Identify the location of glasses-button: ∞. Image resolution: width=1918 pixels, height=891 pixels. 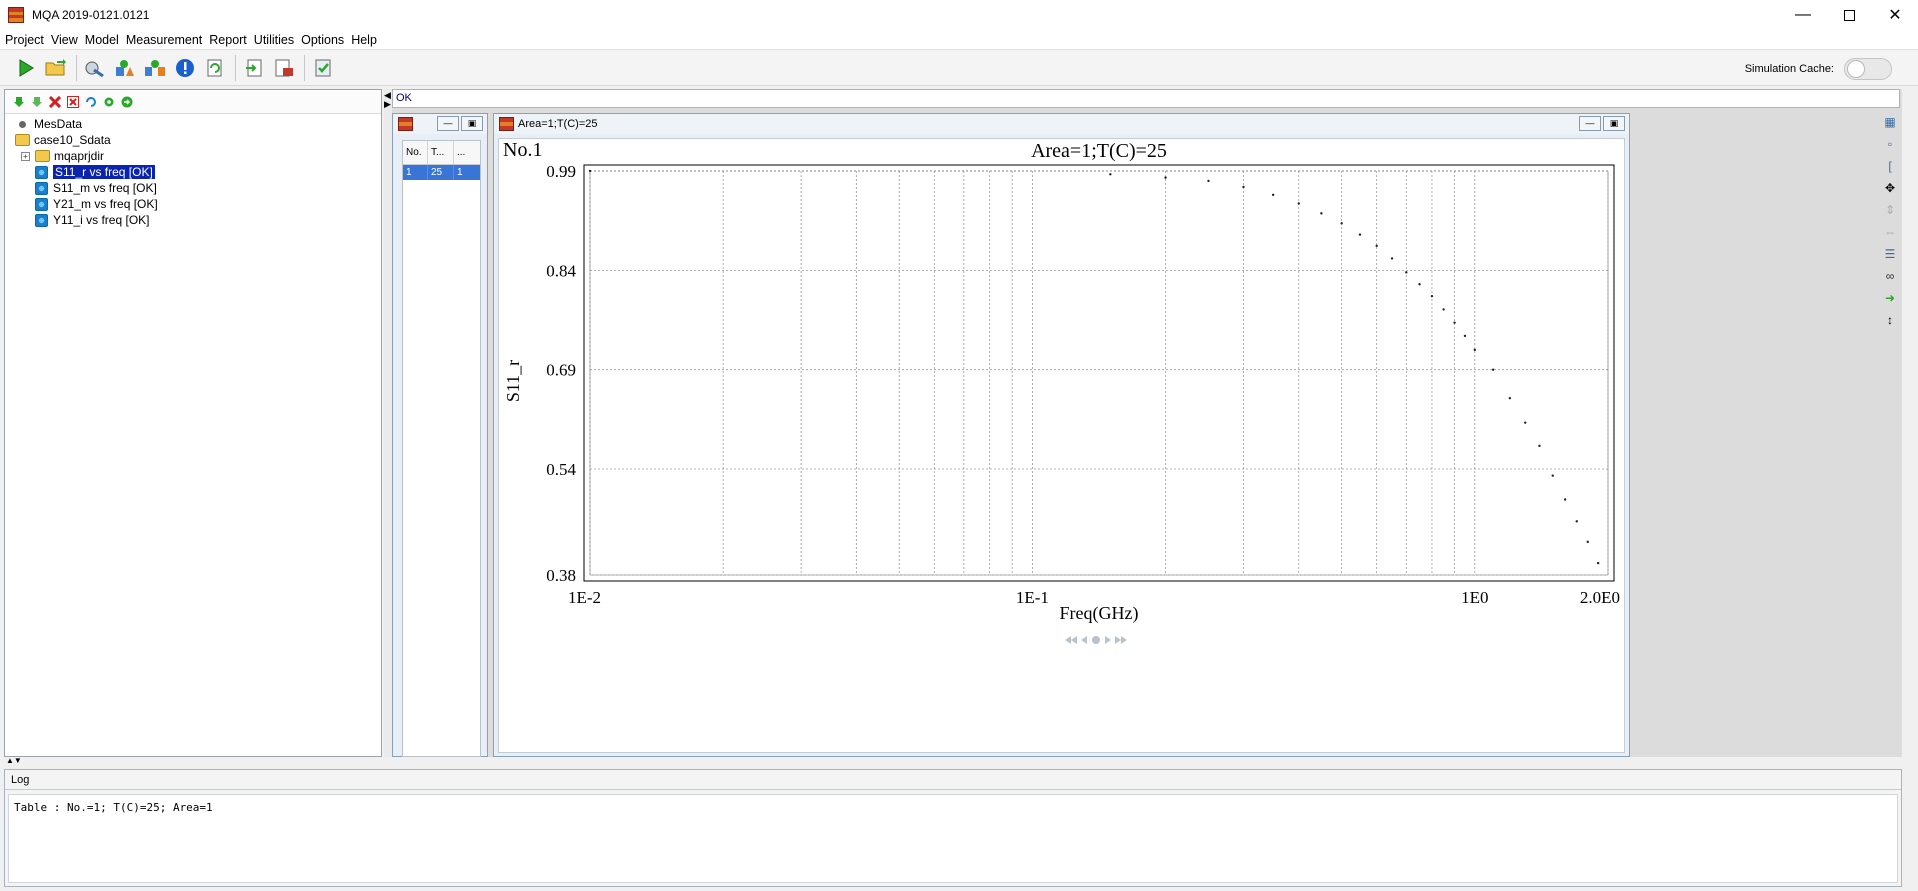
(1890, 276).